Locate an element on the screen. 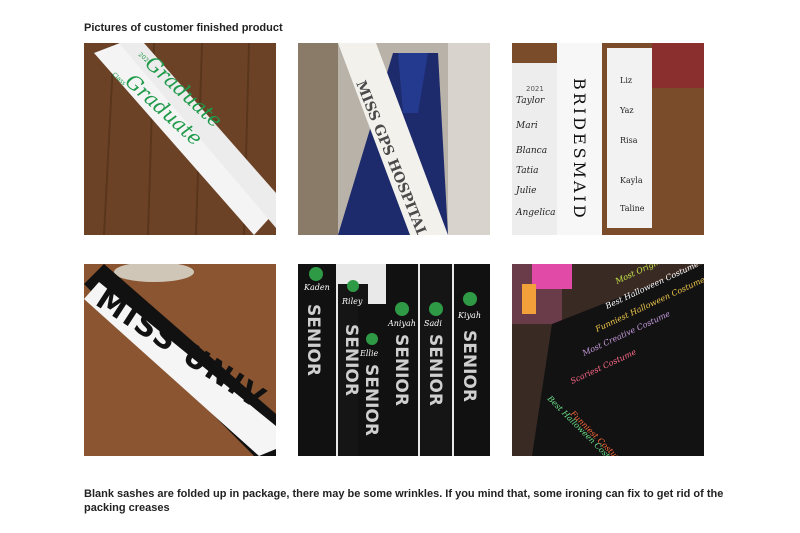 This screenshot has height=533, width=800. bridesmaid-year: 2021 is located at coordinates (535, 89).